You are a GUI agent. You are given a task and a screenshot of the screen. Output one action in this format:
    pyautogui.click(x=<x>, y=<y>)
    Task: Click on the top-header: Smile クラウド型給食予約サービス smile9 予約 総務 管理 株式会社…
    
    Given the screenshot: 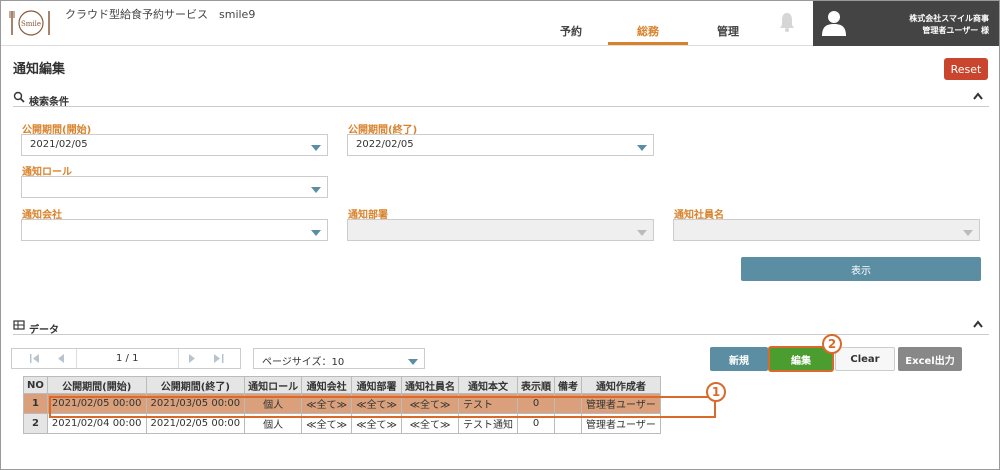 What is the action you would take?
    pyautogui.click(x=500, y=23)
    